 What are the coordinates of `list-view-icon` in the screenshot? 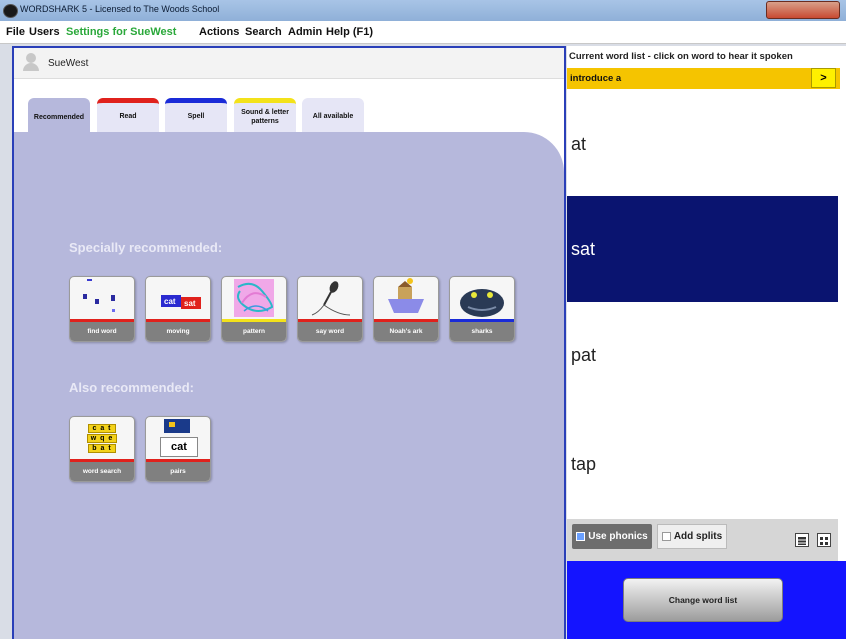 It's located at (802, 540).